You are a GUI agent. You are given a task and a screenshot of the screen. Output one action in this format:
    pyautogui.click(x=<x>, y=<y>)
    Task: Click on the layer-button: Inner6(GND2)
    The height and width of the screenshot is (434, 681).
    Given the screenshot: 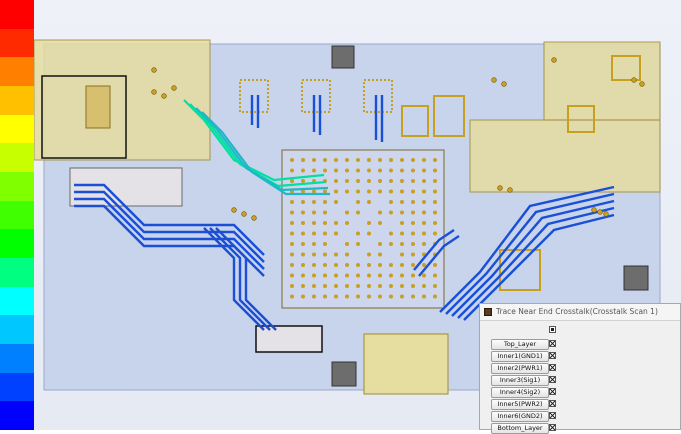 What is the action you would take?
    pyautogui.click(x=520, y=416)
    